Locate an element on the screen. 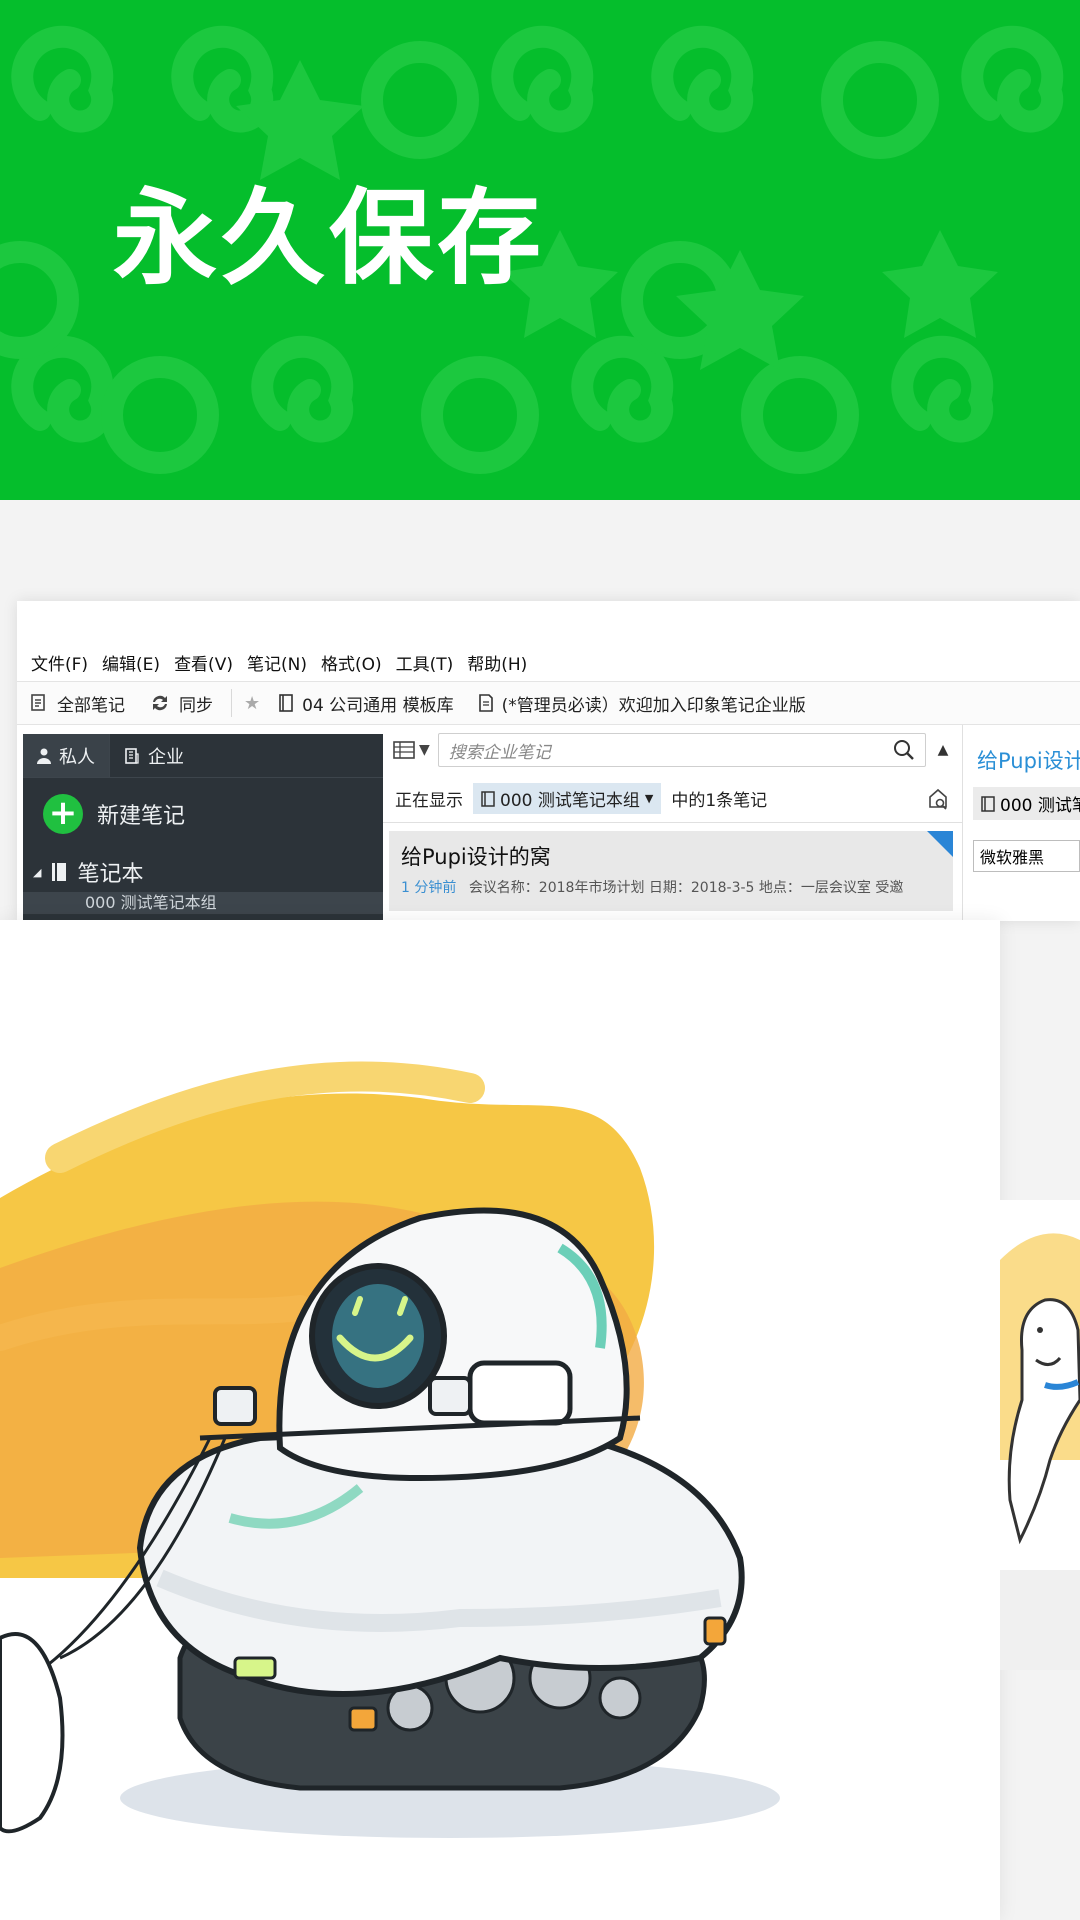 The width and height of the screenshot is (1080, 1920). font-select: 微软雅黑 is located at coordinates (1026, 856).